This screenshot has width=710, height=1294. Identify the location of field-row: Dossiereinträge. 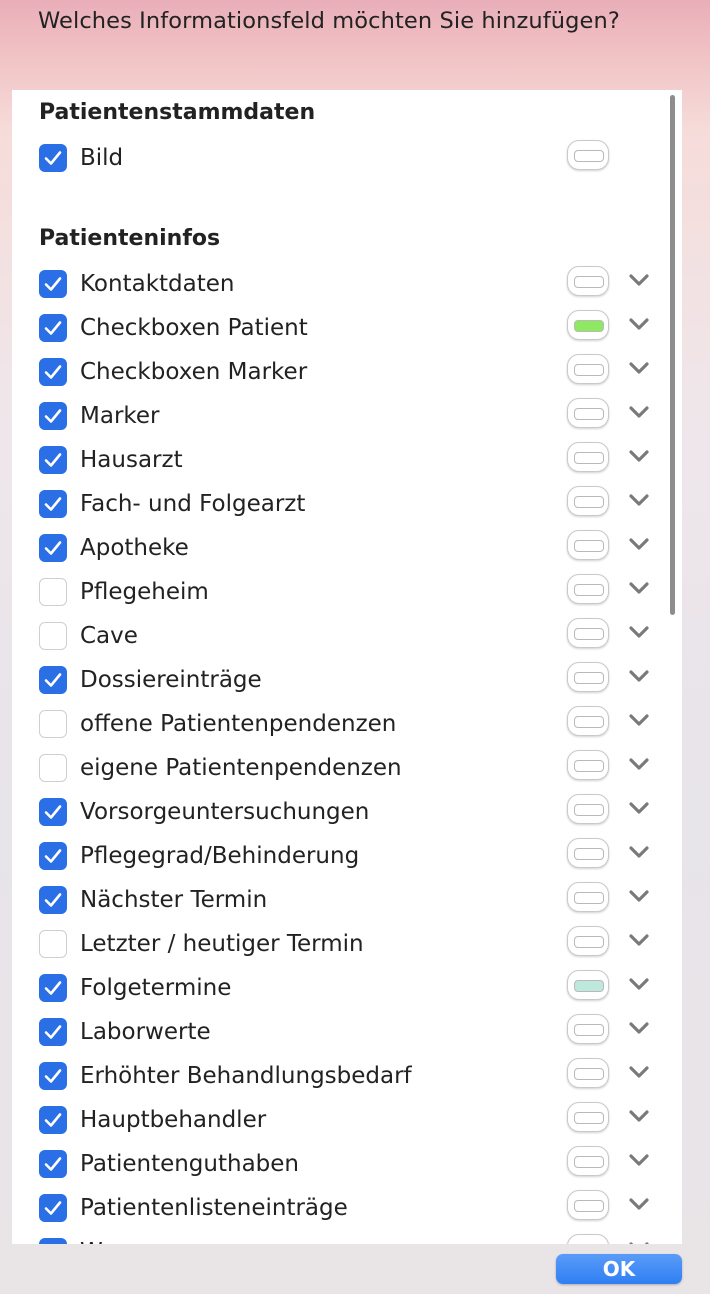
(347, 682).